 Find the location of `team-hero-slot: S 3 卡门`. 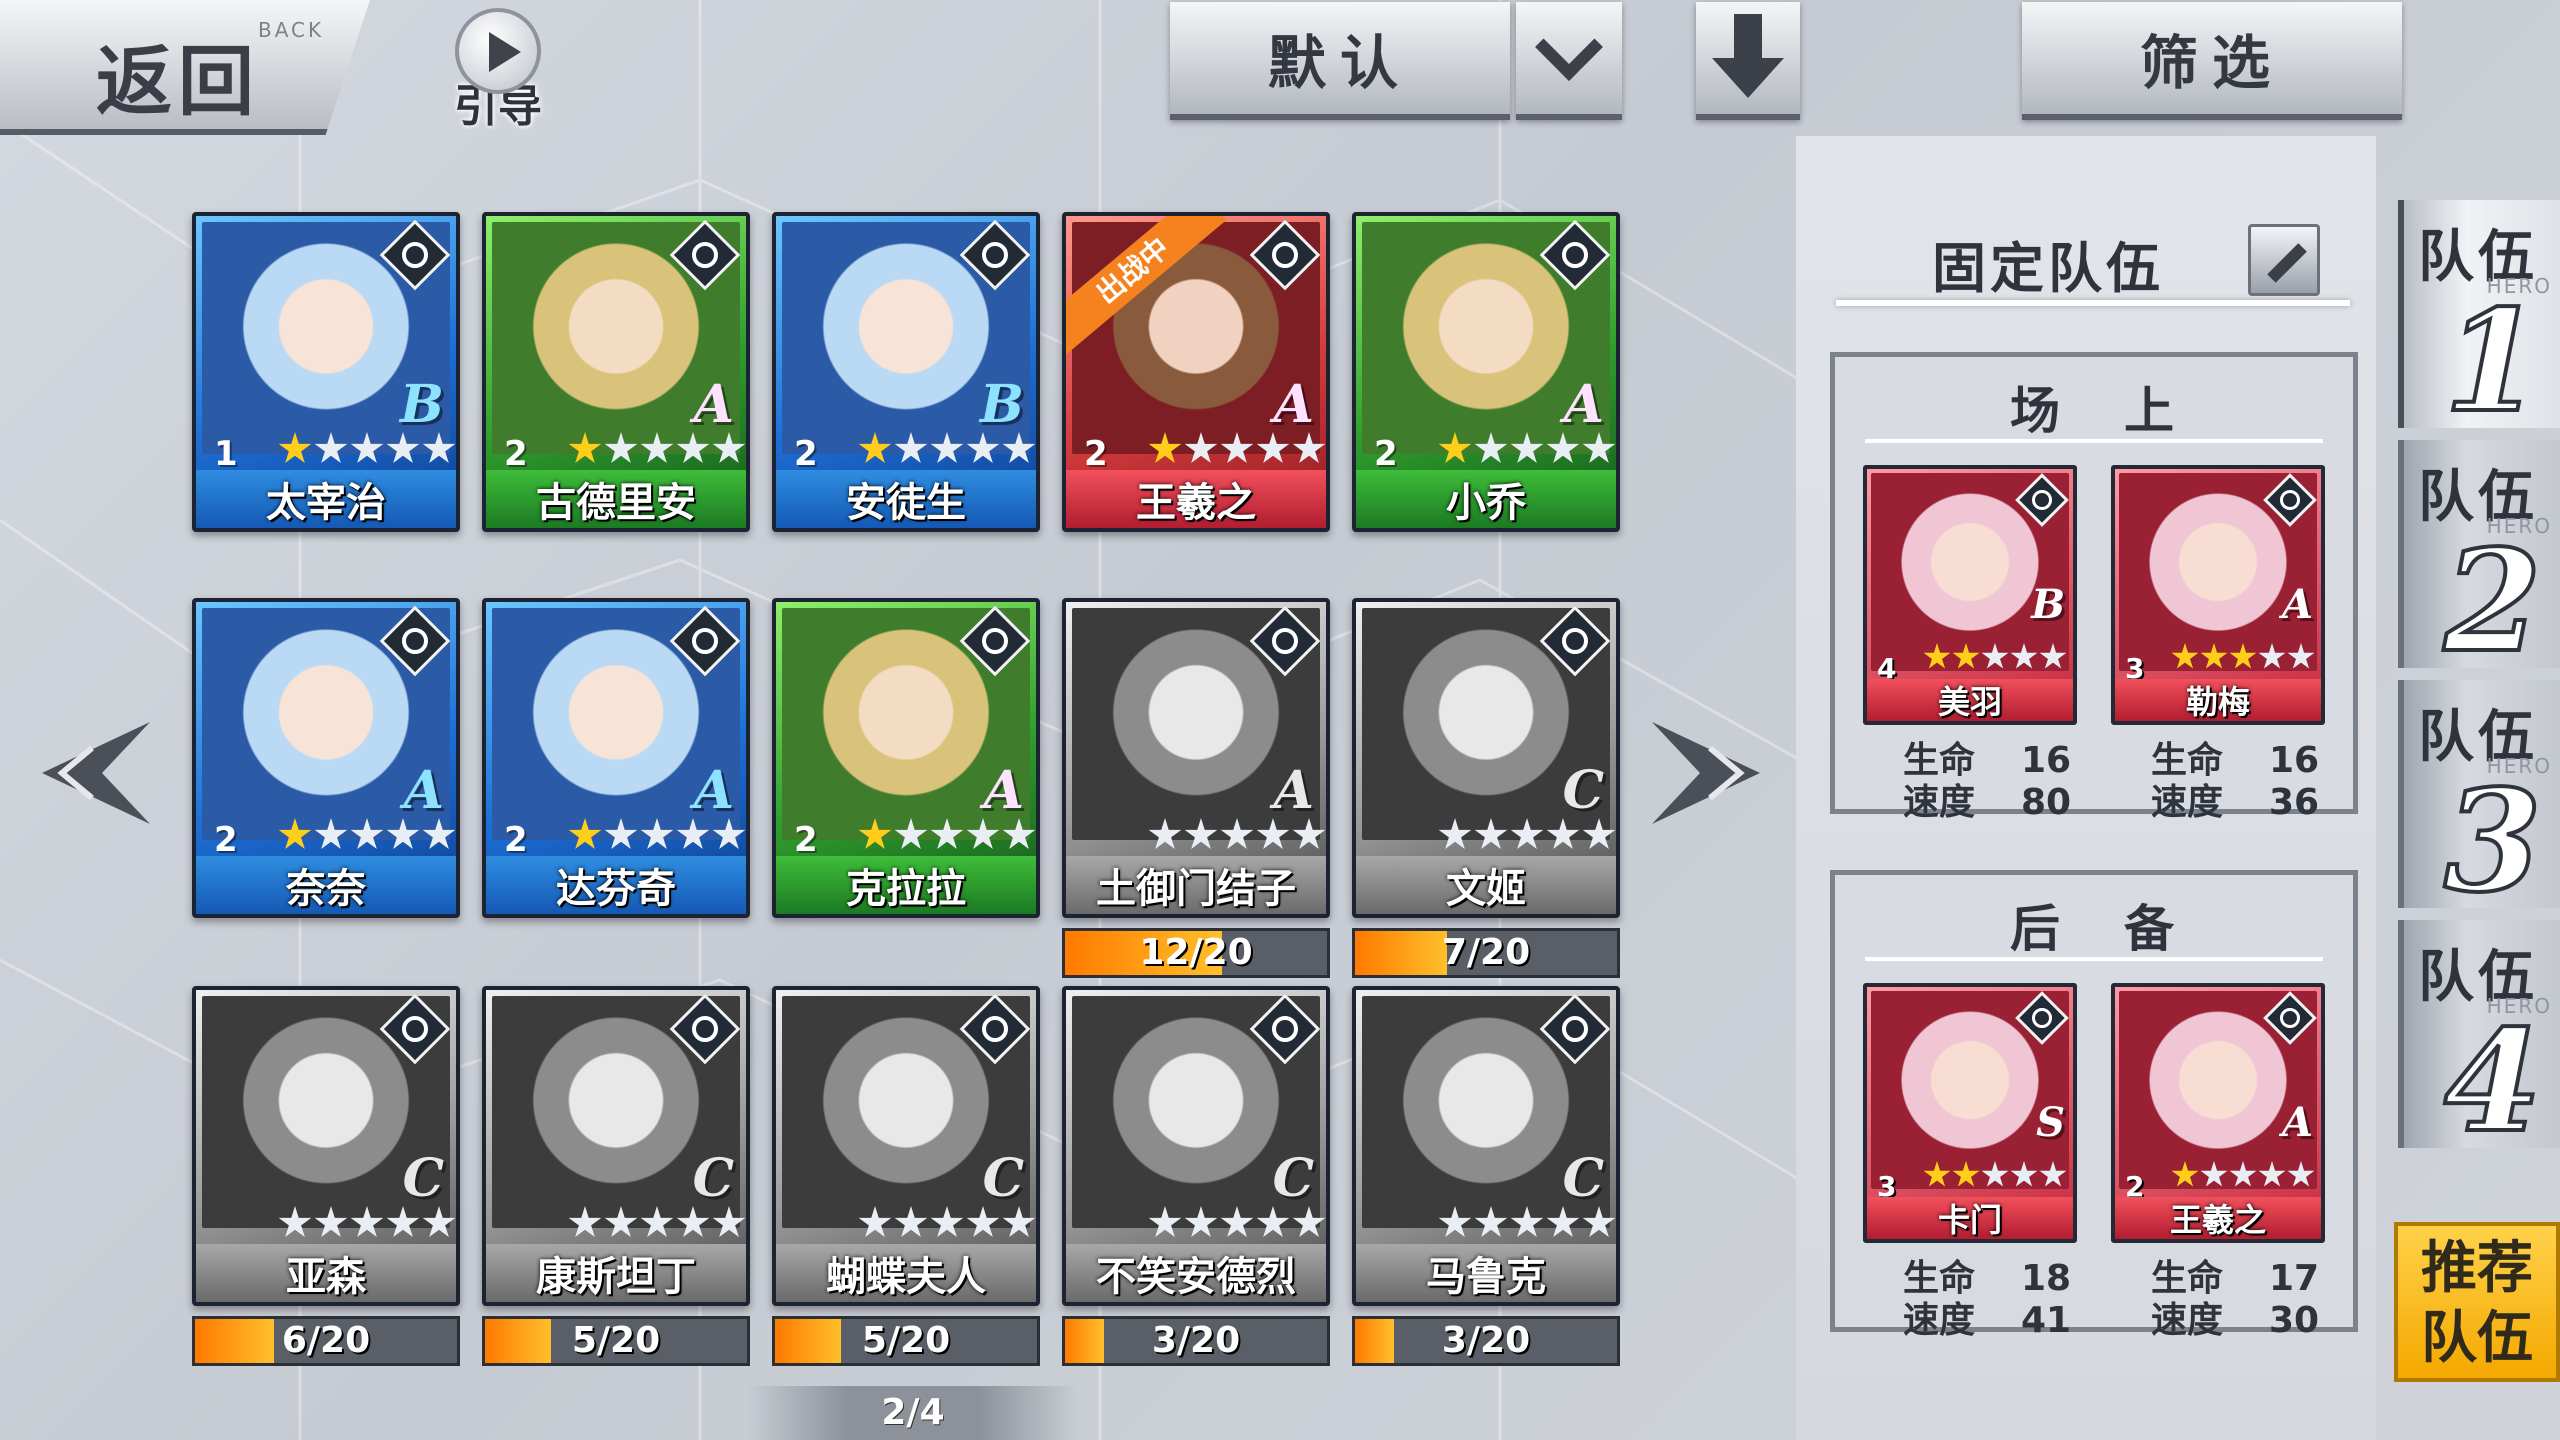

team-hero-slot: S 3 卡门 is located at coordinates (1970, 1113).